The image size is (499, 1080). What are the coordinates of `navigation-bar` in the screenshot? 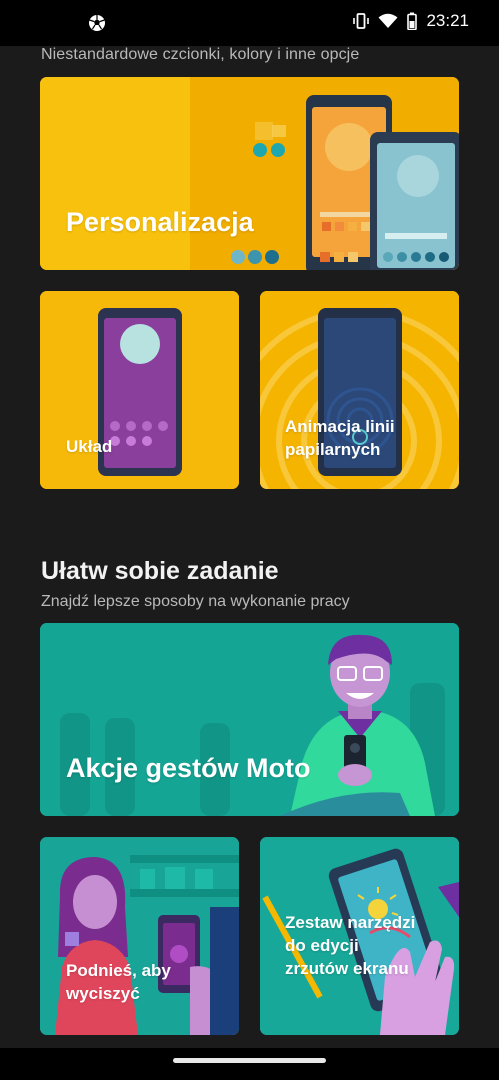 It's located at (249, 1064).